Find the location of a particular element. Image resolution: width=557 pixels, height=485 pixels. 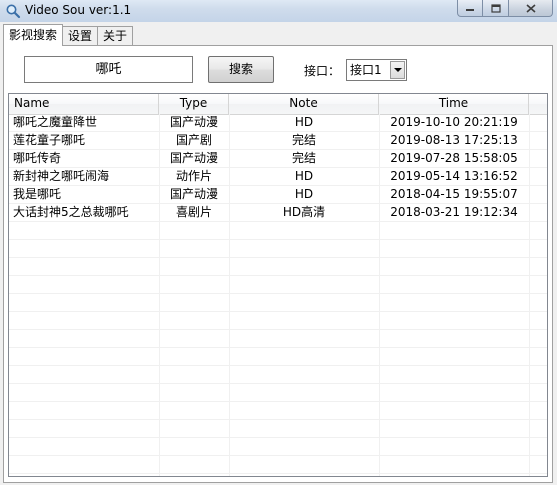

title-bar: Video Sou ver:1.1 is located at coordinates (278, 11).